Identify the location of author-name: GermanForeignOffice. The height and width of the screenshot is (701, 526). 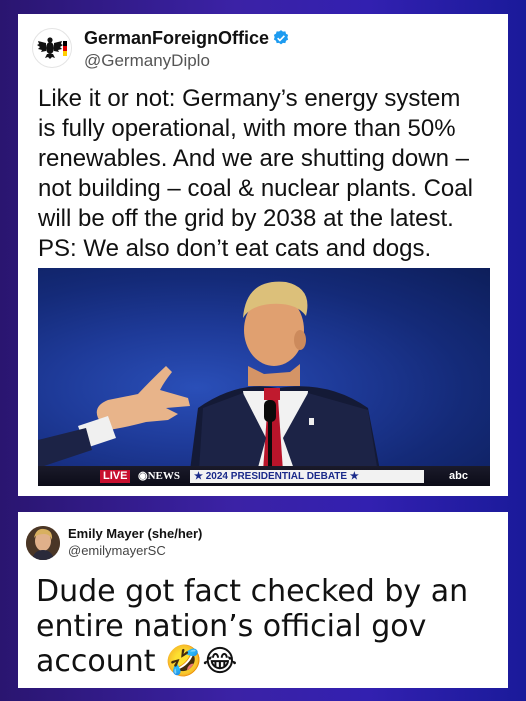
(187, 38).